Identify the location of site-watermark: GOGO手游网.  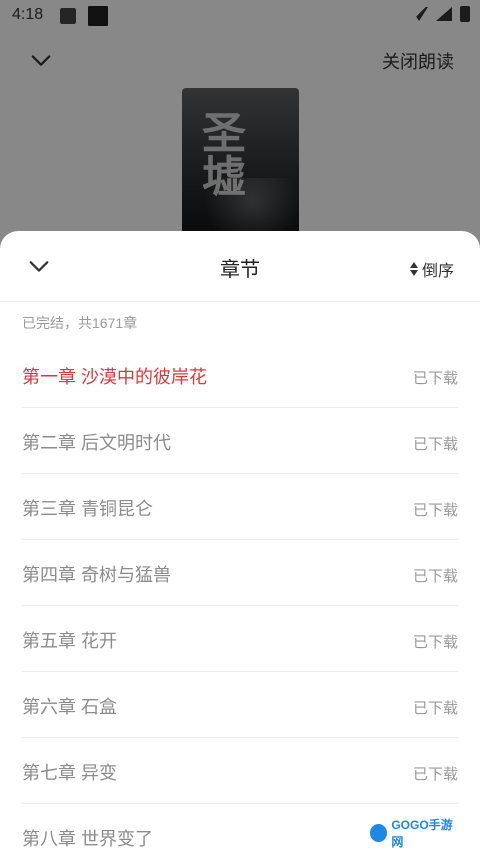
(416, 833).